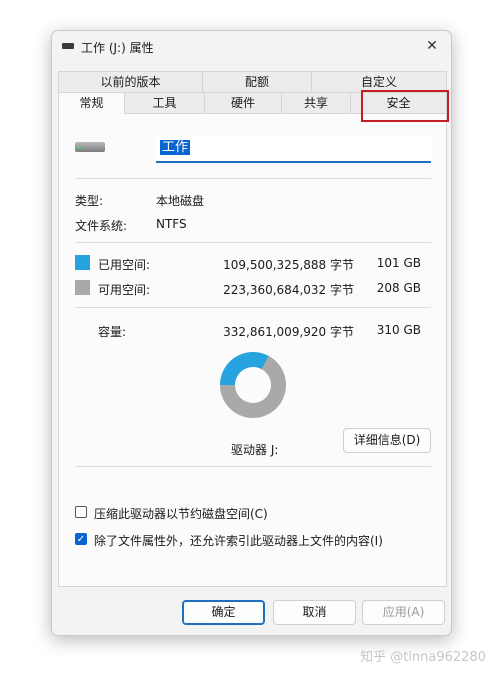 The width and height of the screenshot is (500, 680). What do you see at coordinates (398, 263) in the screenshot?
I see `used-space-size: 101 GB` at bounding box center [398, 263].